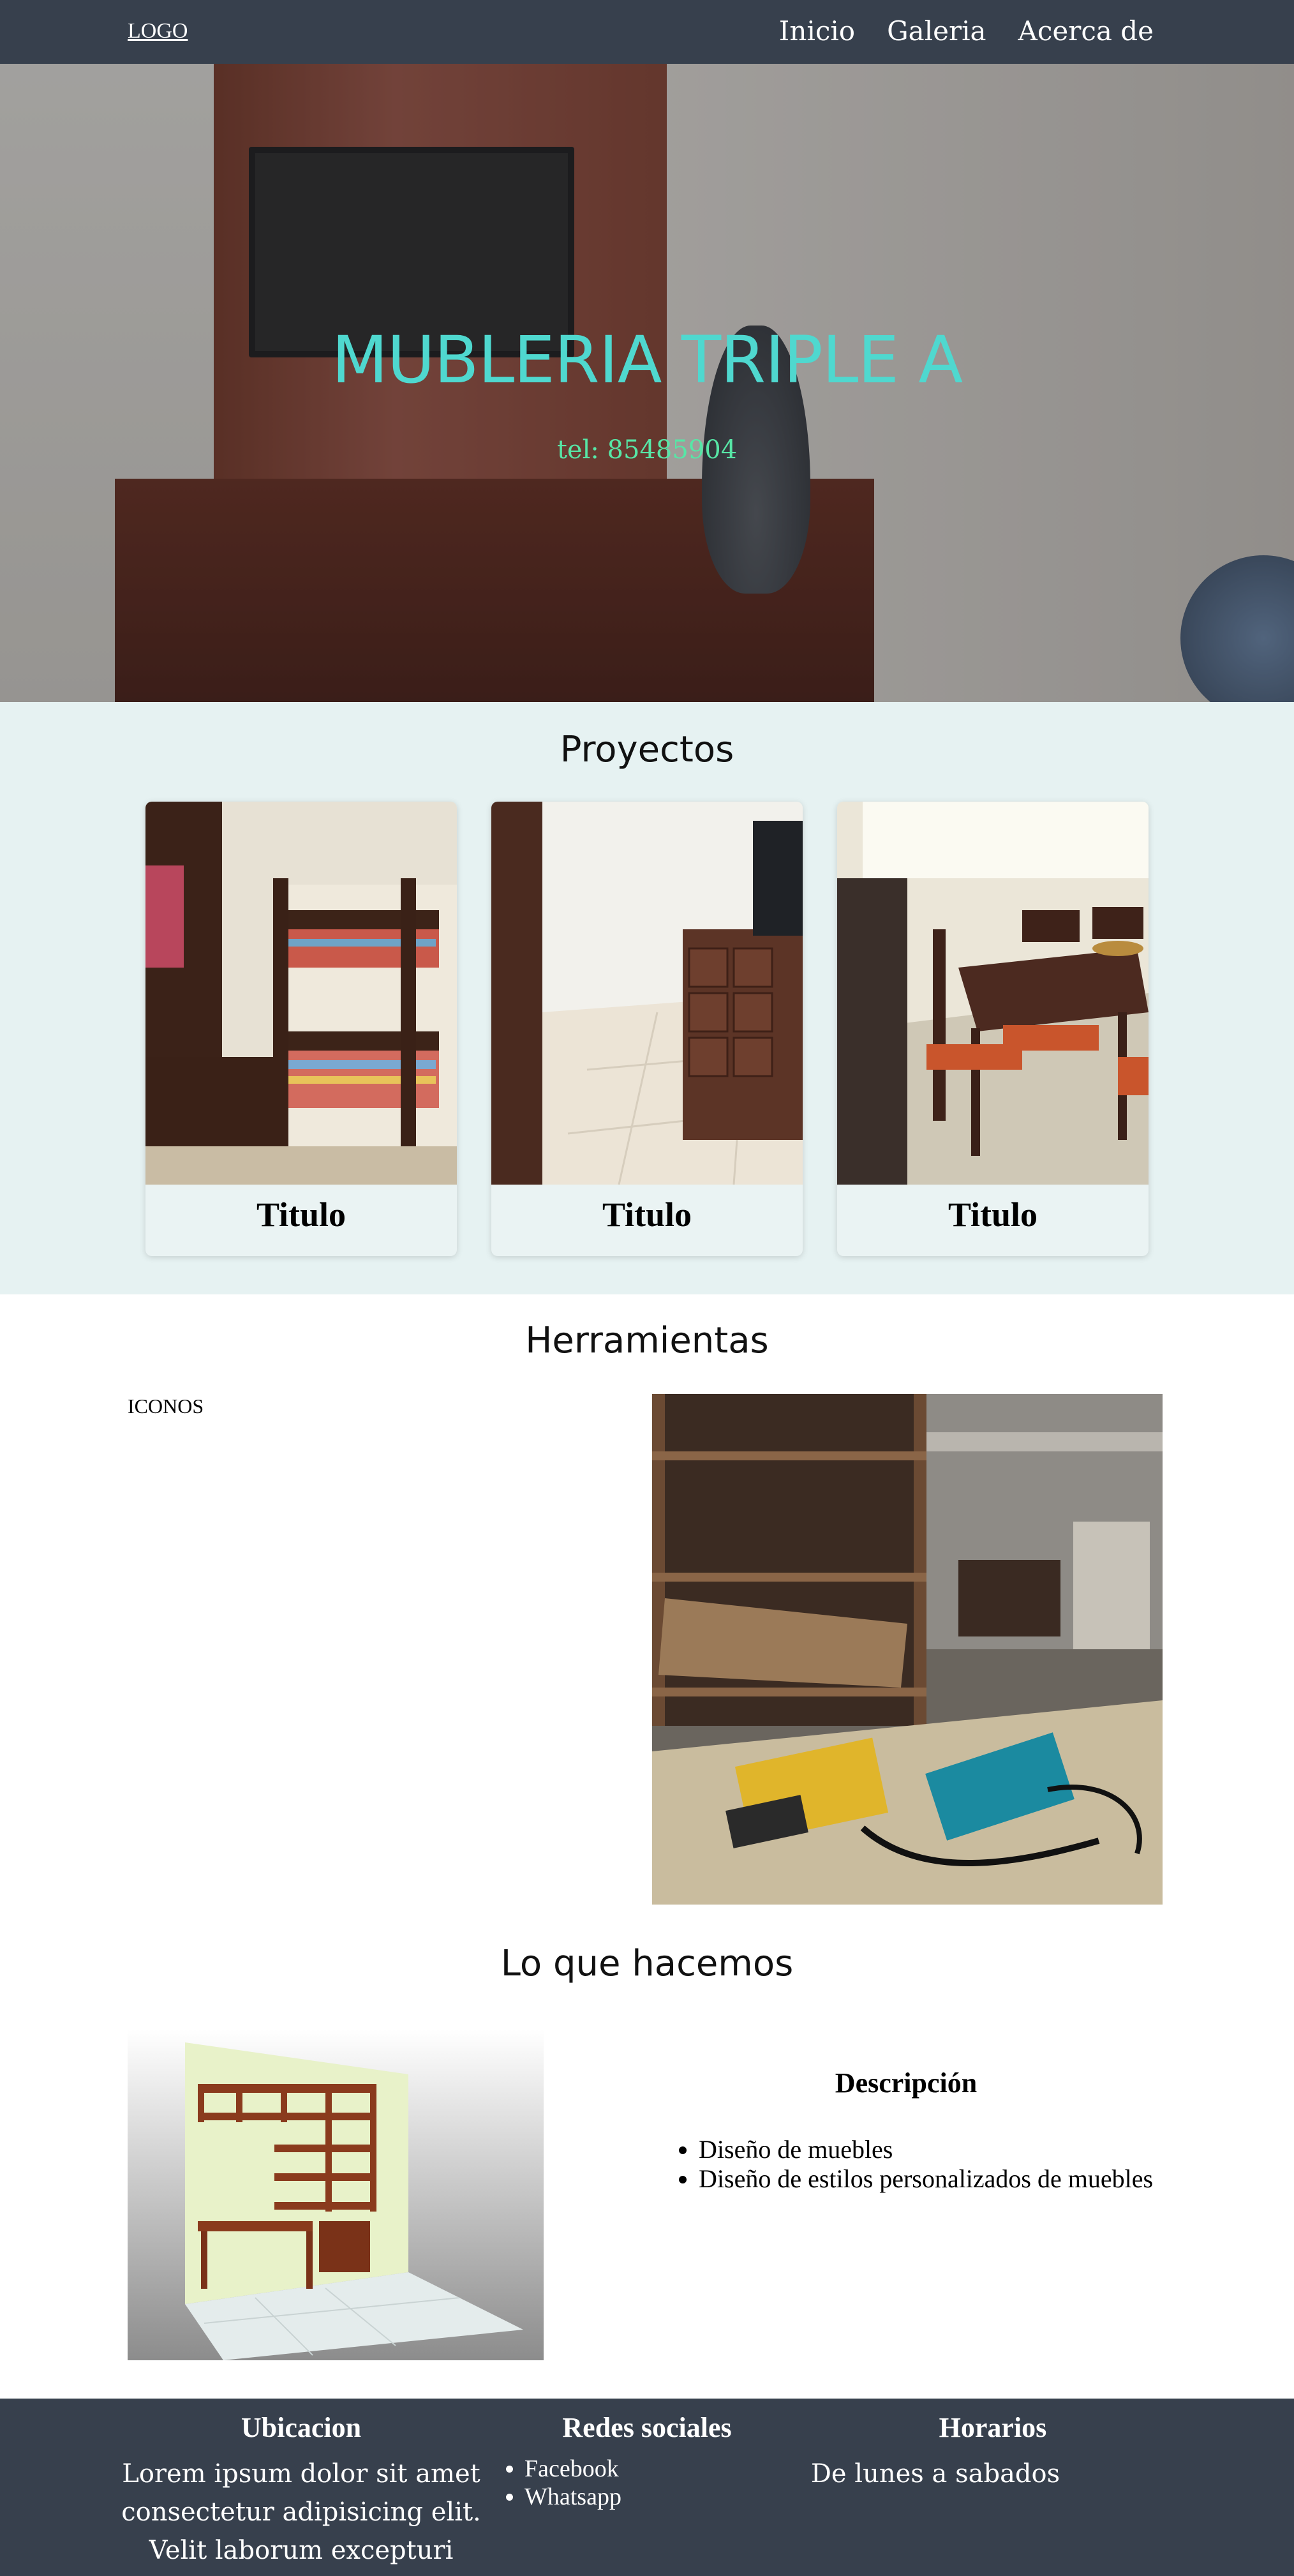 The image size is (1294, 2576). Describe the element at coordinates (647, 32) in the screenshot. I see `top-navbar: LOGO Inicio Galeria Acerca de` at that location.